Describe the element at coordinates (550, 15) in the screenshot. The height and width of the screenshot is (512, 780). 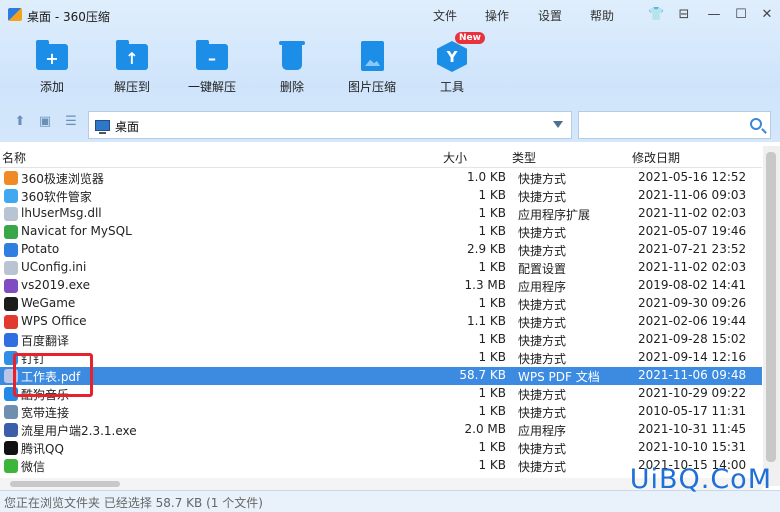
I see `menu-settings: 设置` at that location.